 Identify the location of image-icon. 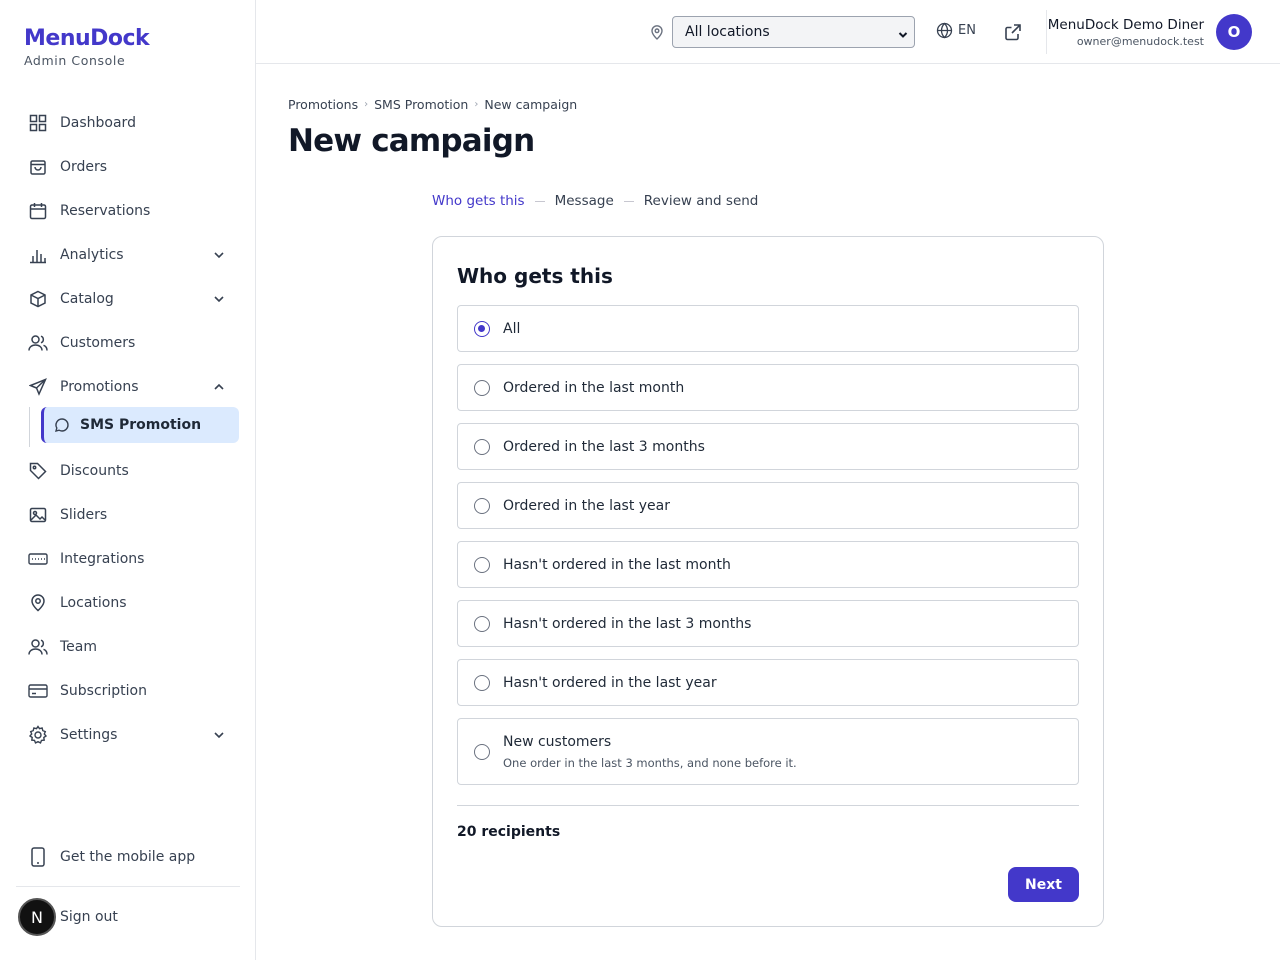
(38, 515).